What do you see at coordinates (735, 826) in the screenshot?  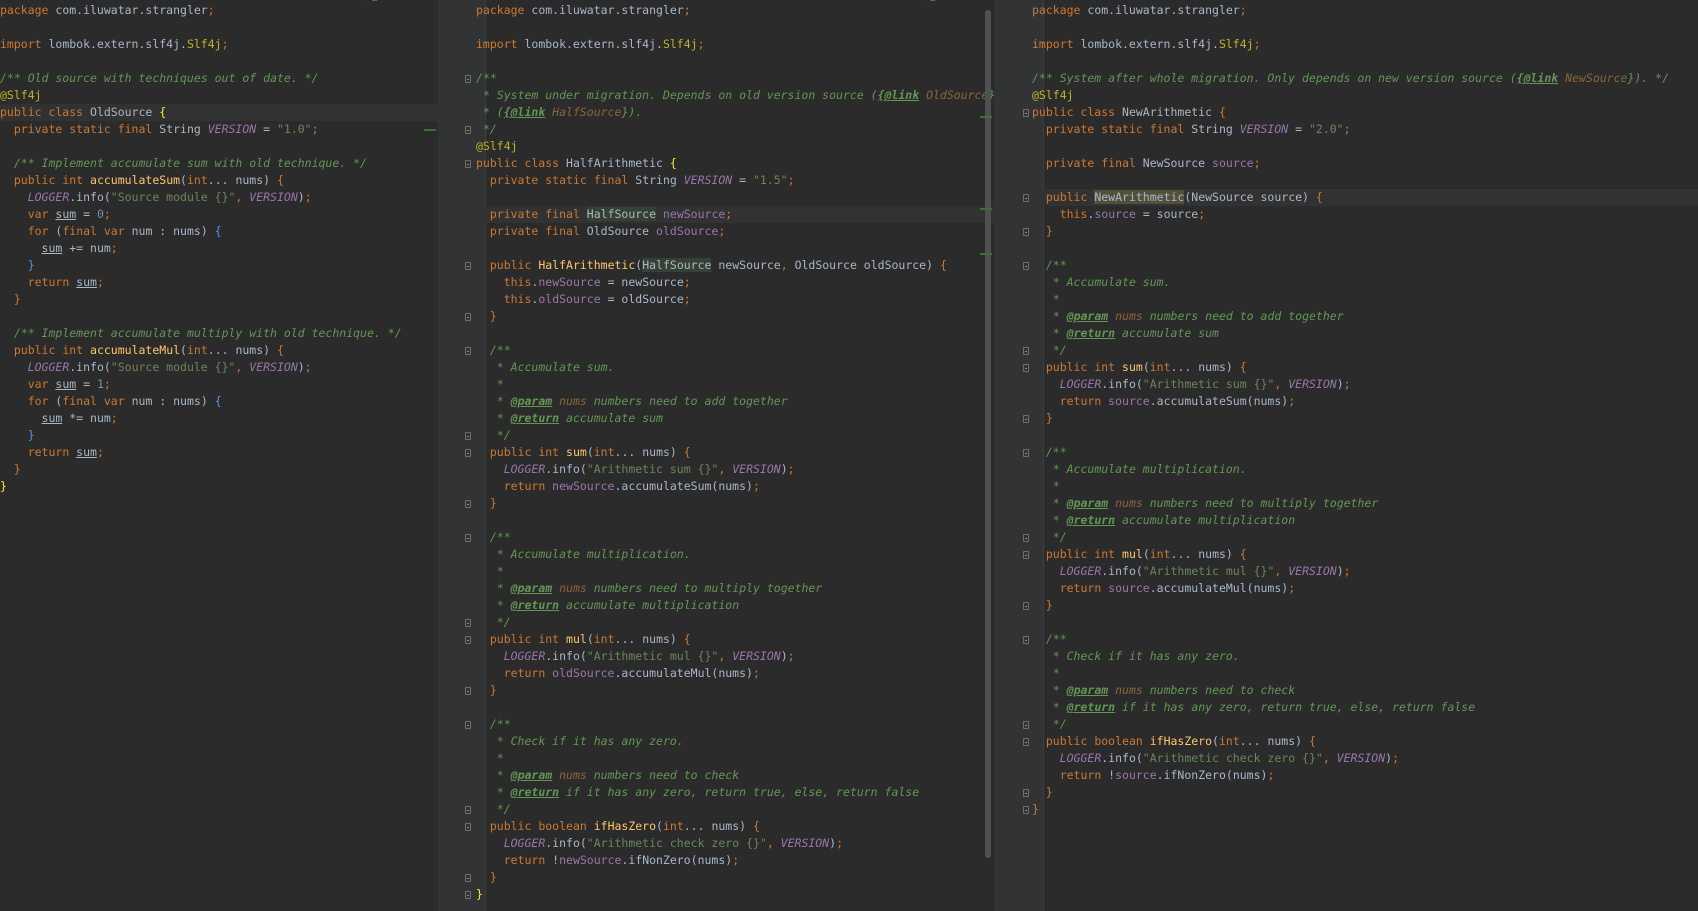 I see `code-line: public boolean ifHasZero(int... nums) {` at bounding box center [735, 826].